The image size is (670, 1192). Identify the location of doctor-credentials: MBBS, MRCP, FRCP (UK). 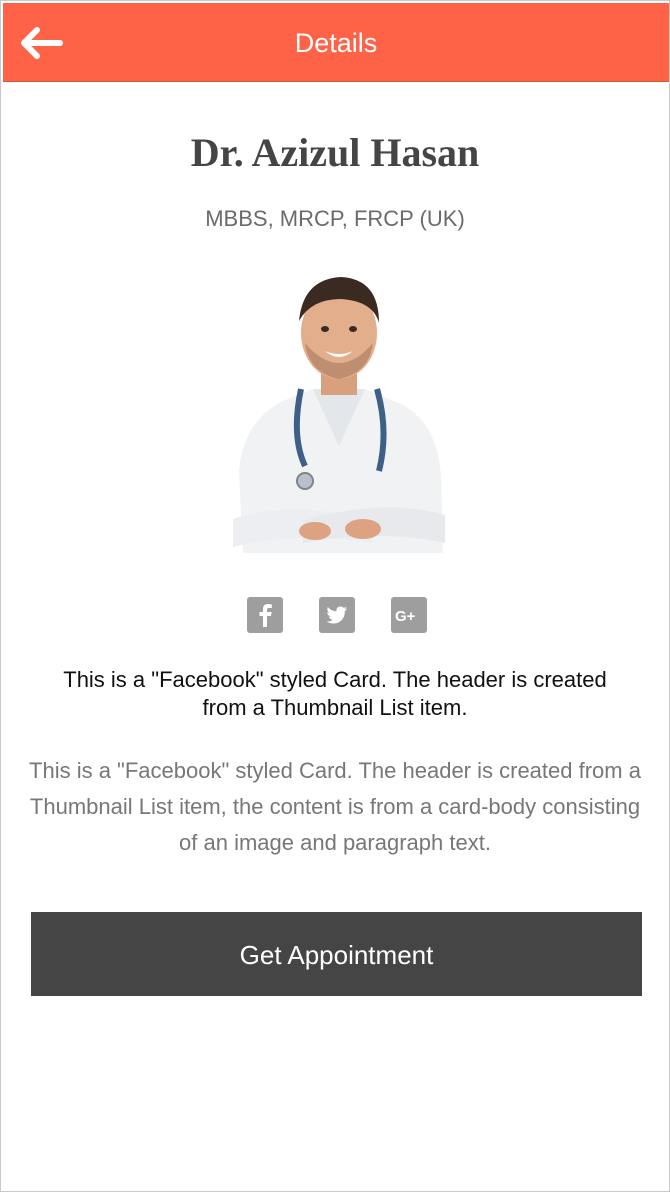
(335, 218).